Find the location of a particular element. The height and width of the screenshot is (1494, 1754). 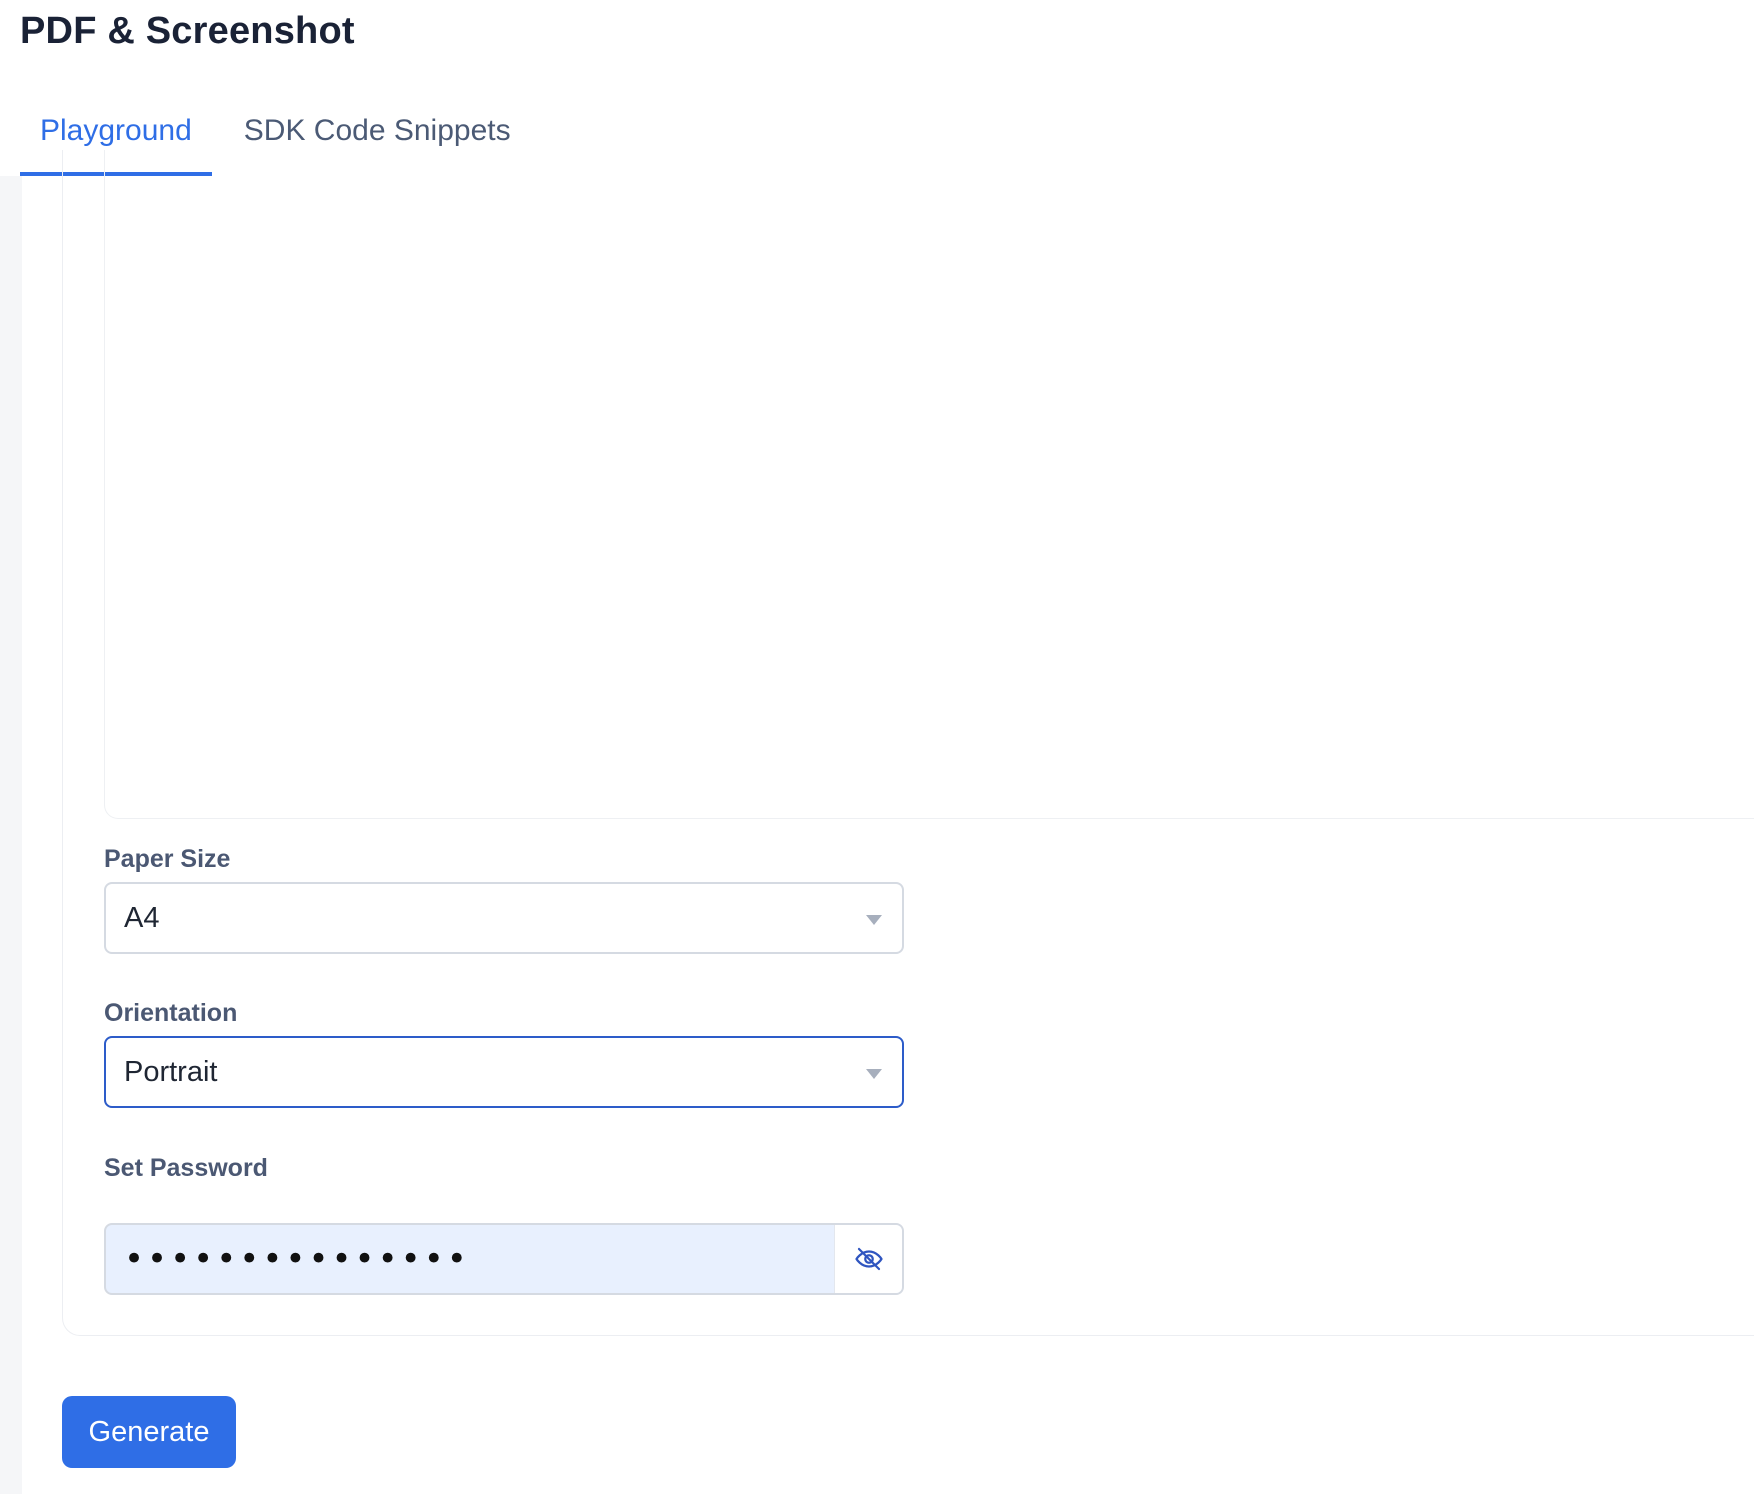

orientation-value: Portrait is located at coordinates (171, 1072).